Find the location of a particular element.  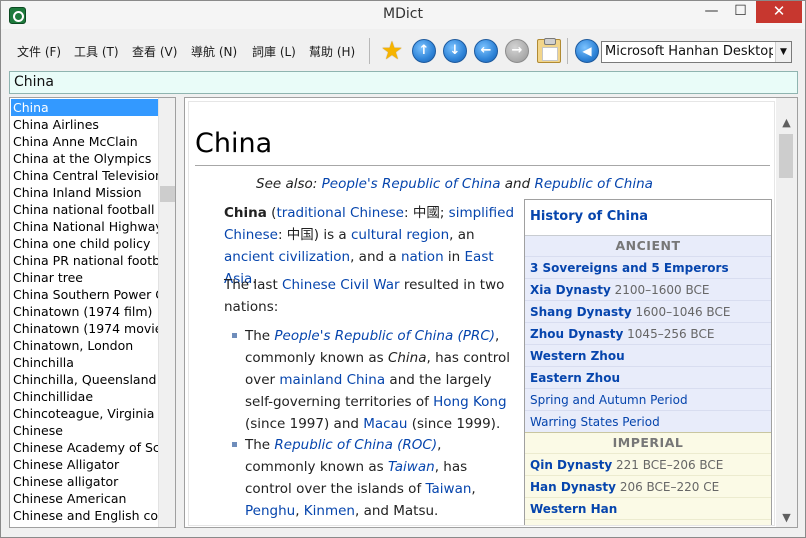

link-kinmen: Kinmen is located at coordinates (329, 511).